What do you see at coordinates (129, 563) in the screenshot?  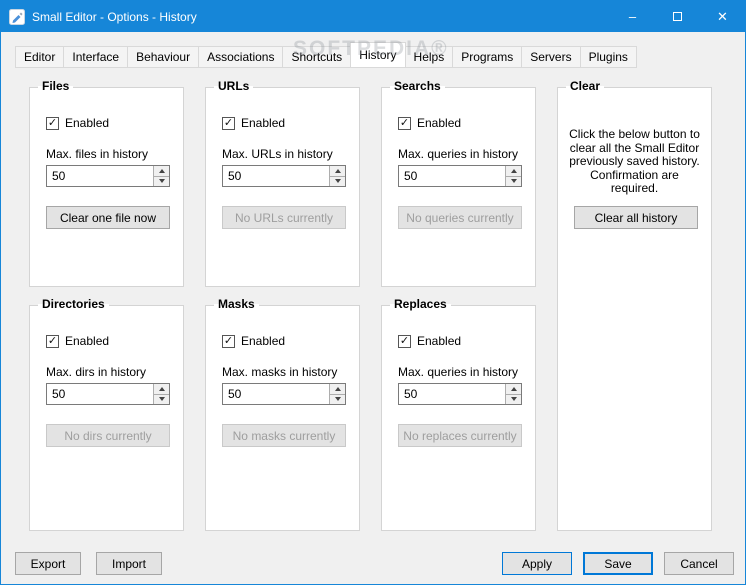 I see `import-button: Import` at bounding box center [129, 563].